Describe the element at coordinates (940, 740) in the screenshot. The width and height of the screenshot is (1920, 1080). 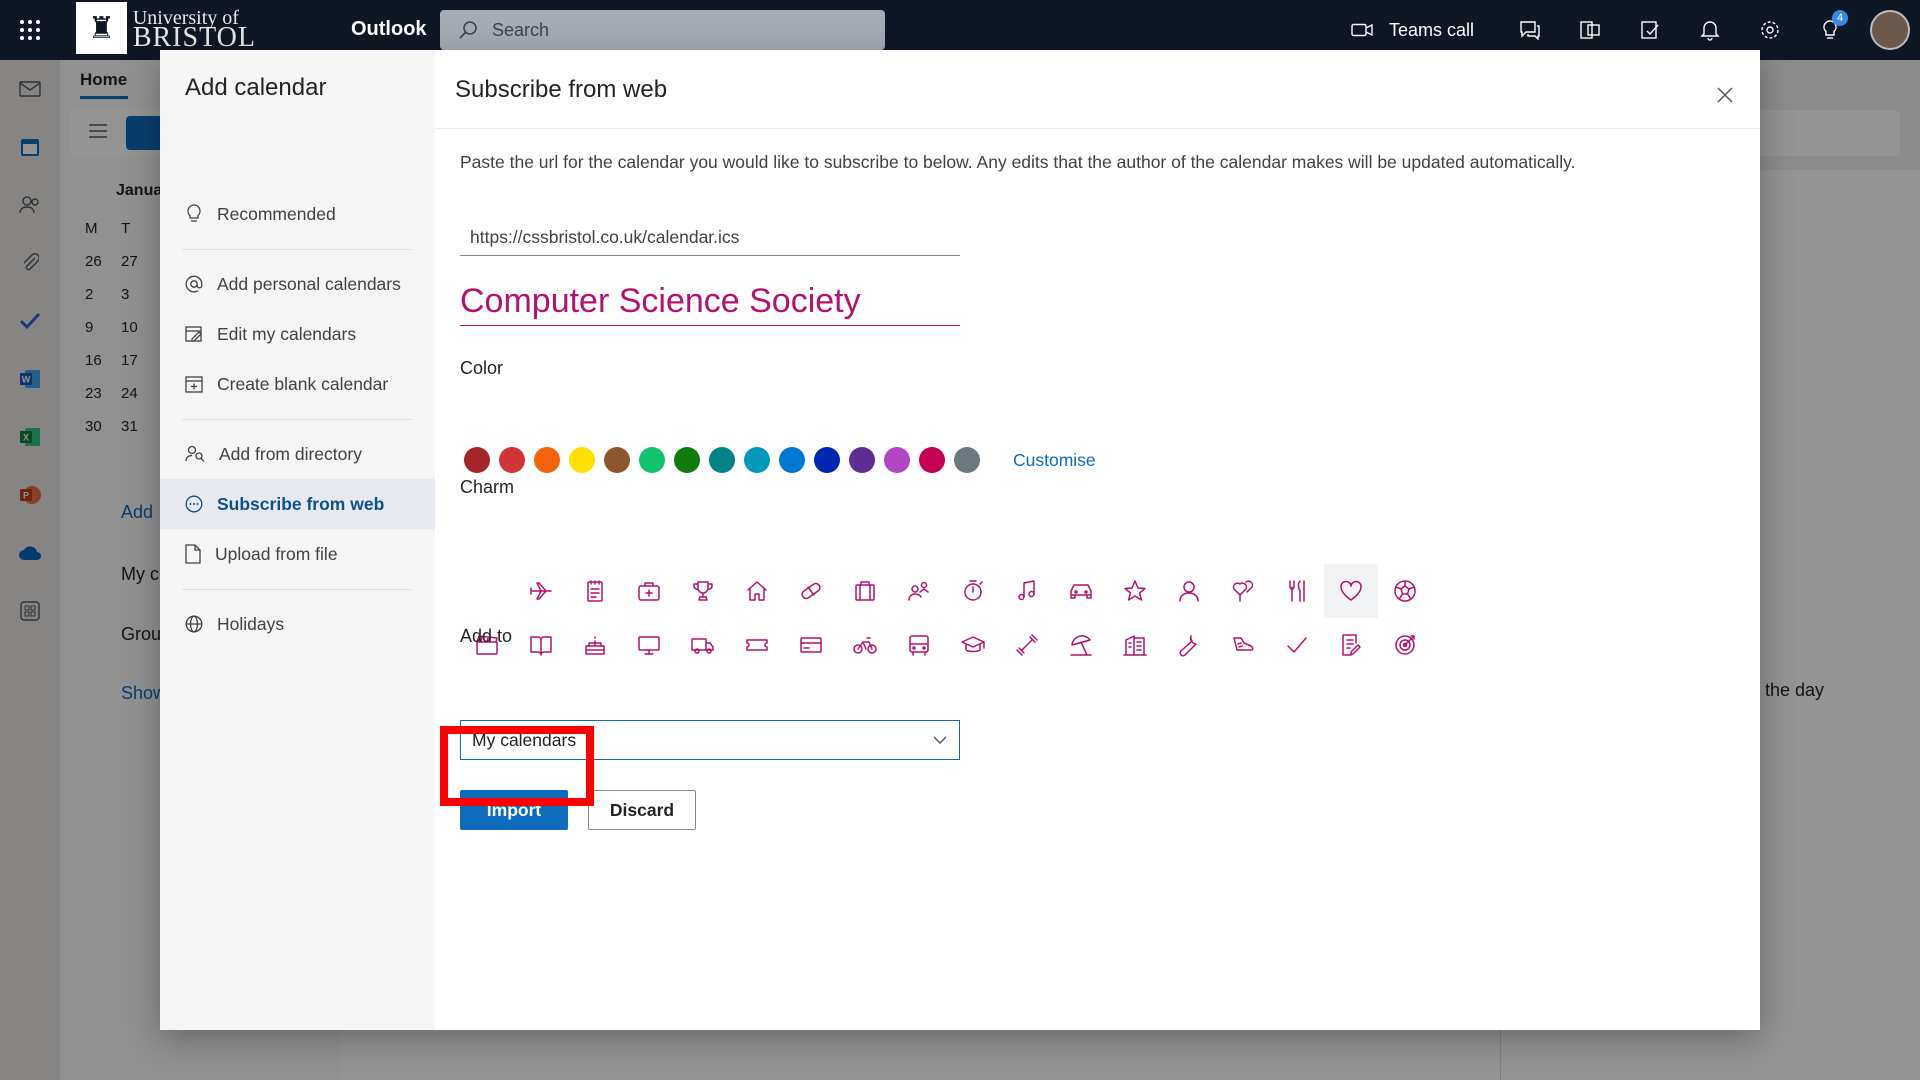
I see `chevron-down-icon` at that location.